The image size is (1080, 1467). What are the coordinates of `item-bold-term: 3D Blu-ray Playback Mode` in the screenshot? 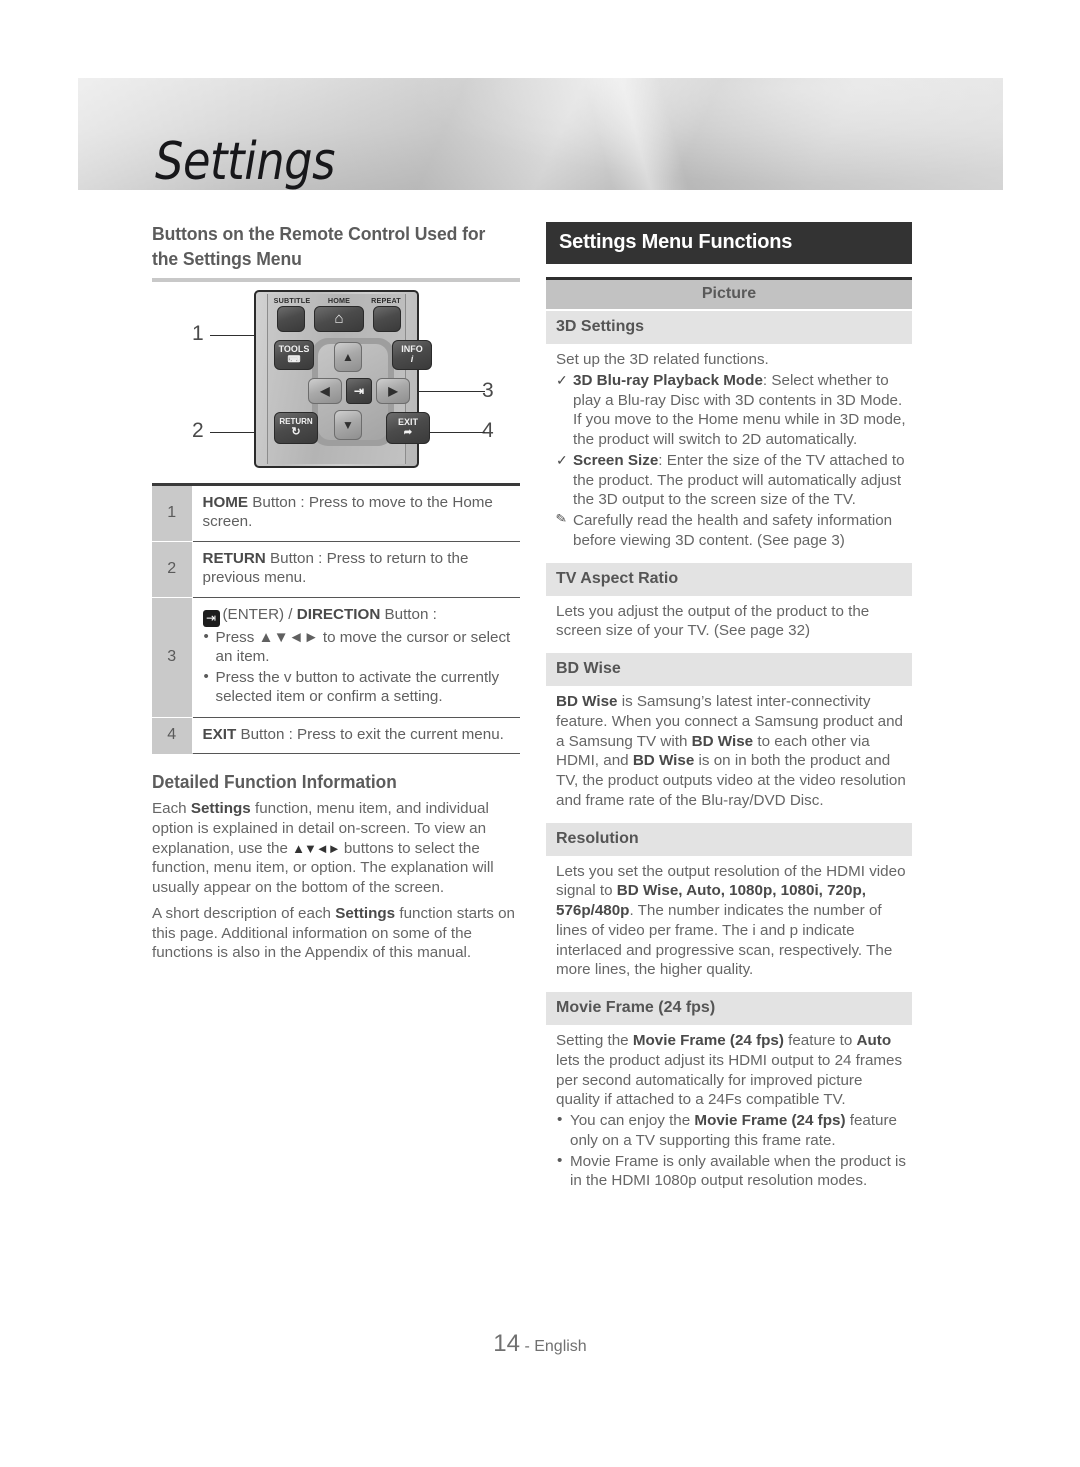 It's located at (668, 380).